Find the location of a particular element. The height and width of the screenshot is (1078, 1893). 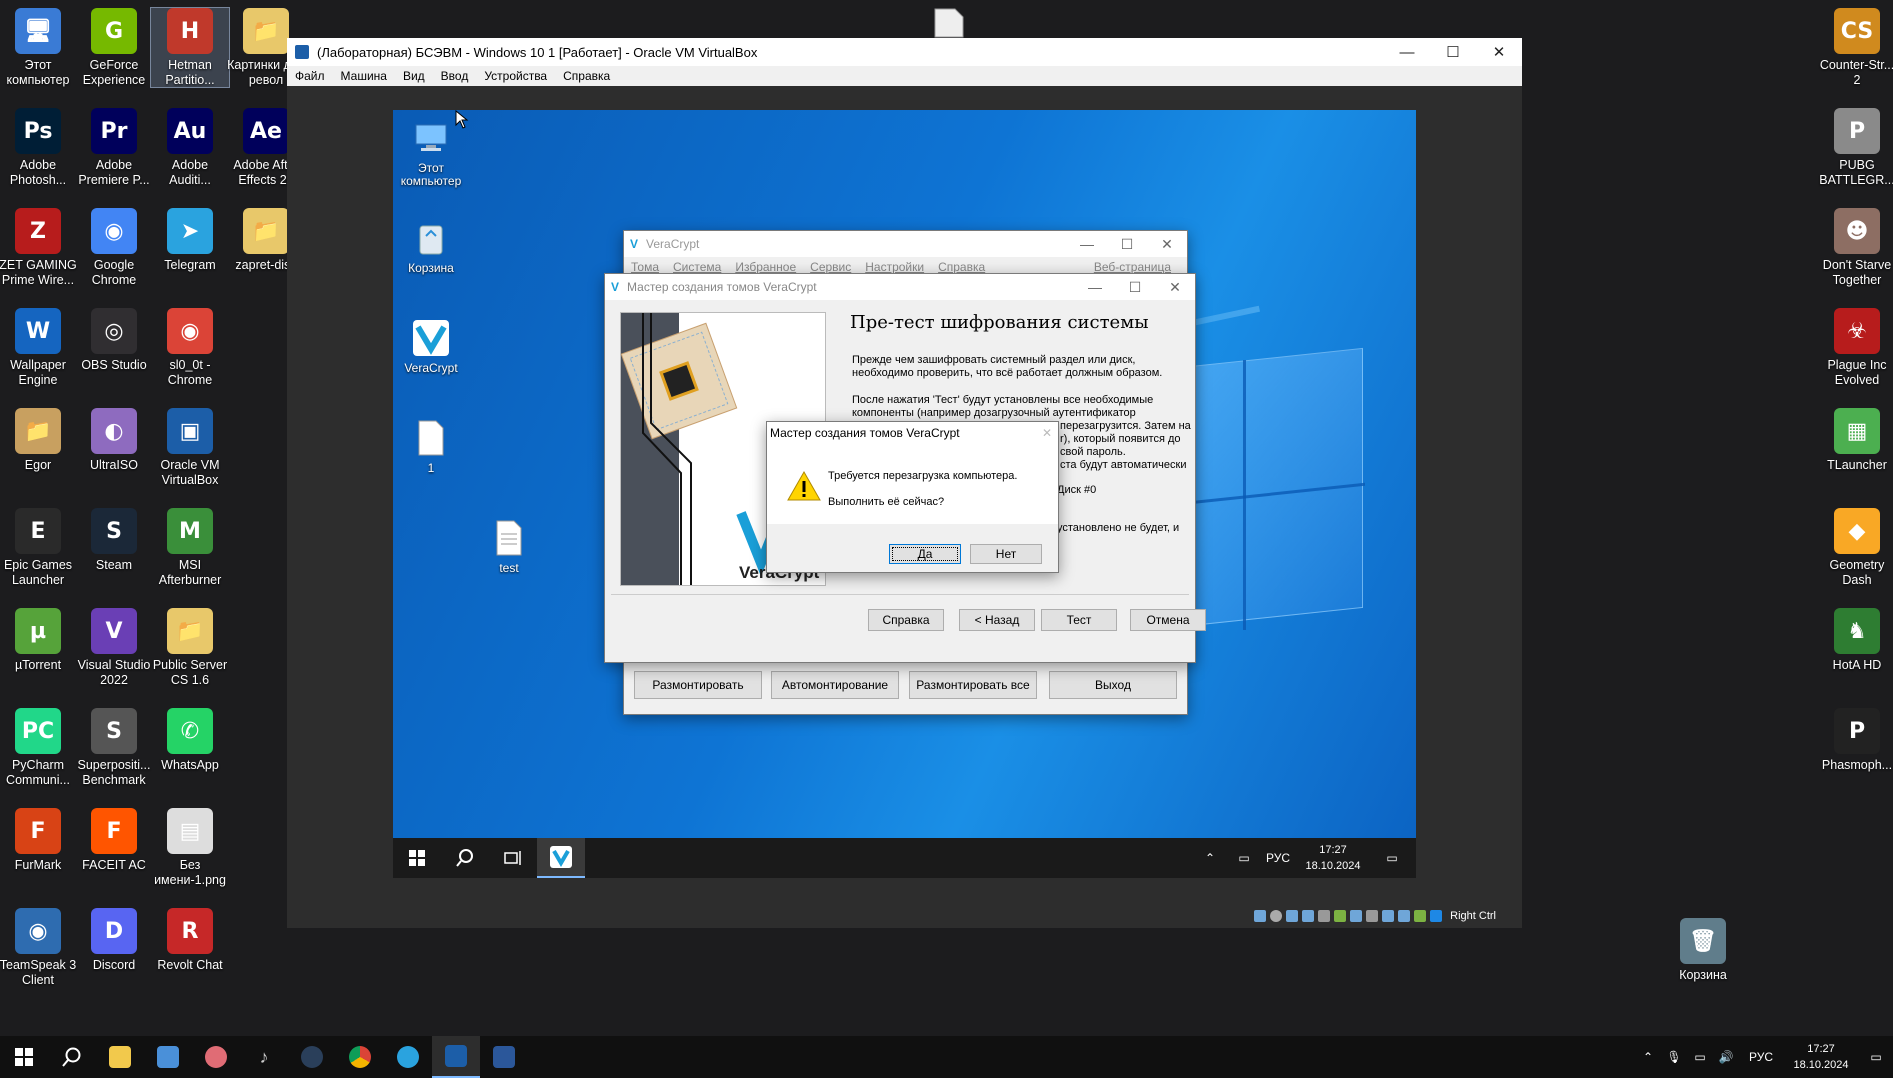

menu-volumes: Тома is located at coordinates (645, 267).